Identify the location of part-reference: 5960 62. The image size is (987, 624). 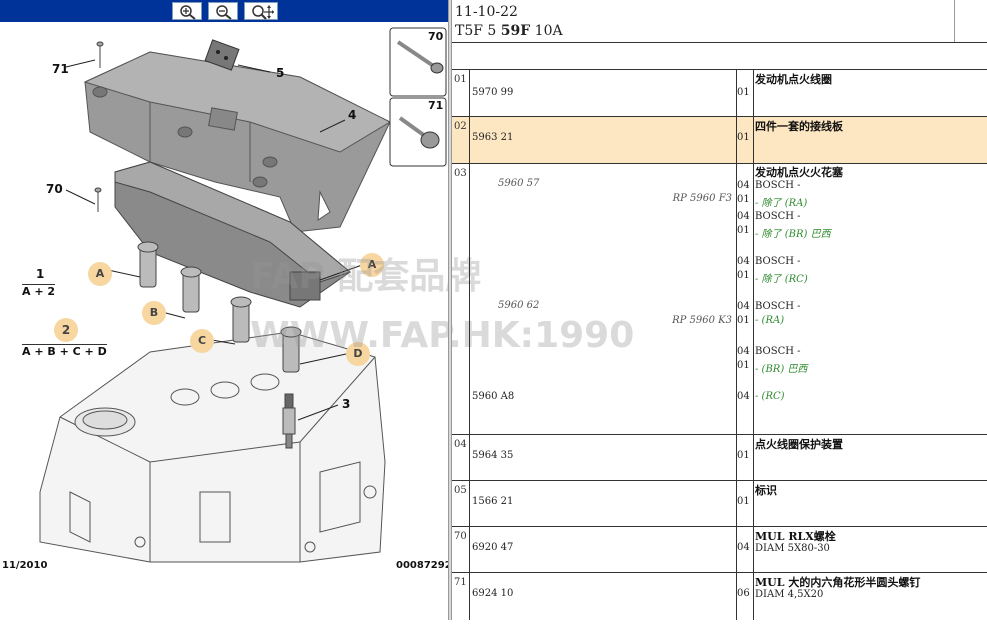
(518, 305).